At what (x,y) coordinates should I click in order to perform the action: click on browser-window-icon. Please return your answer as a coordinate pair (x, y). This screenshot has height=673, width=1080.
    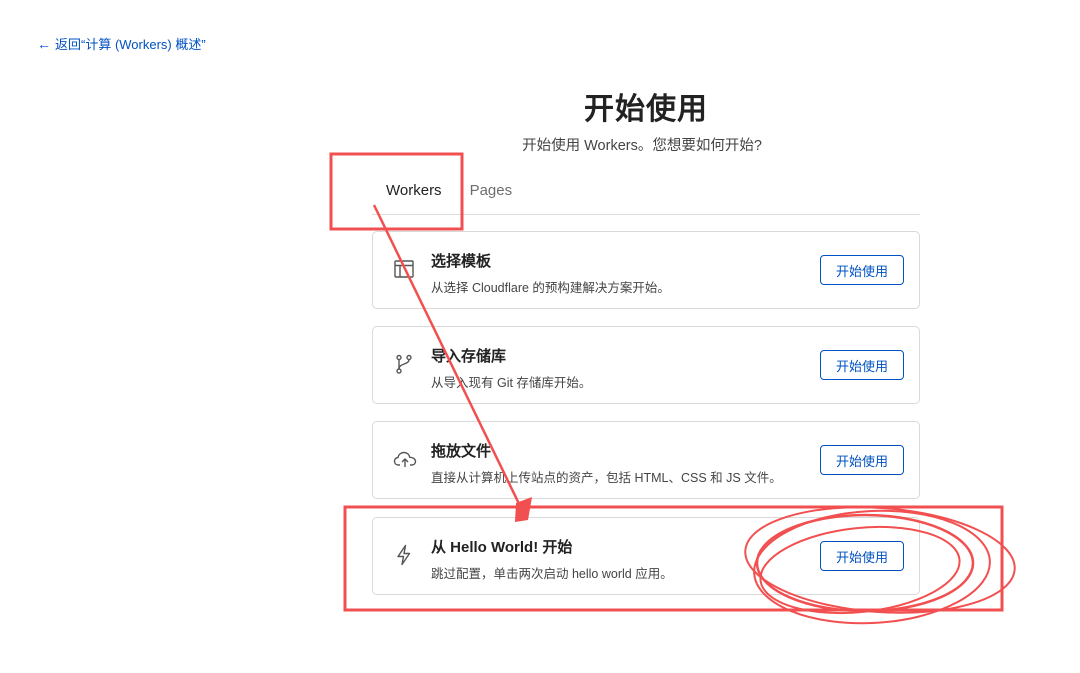
    Looking at the image, I should click on (404, 269).